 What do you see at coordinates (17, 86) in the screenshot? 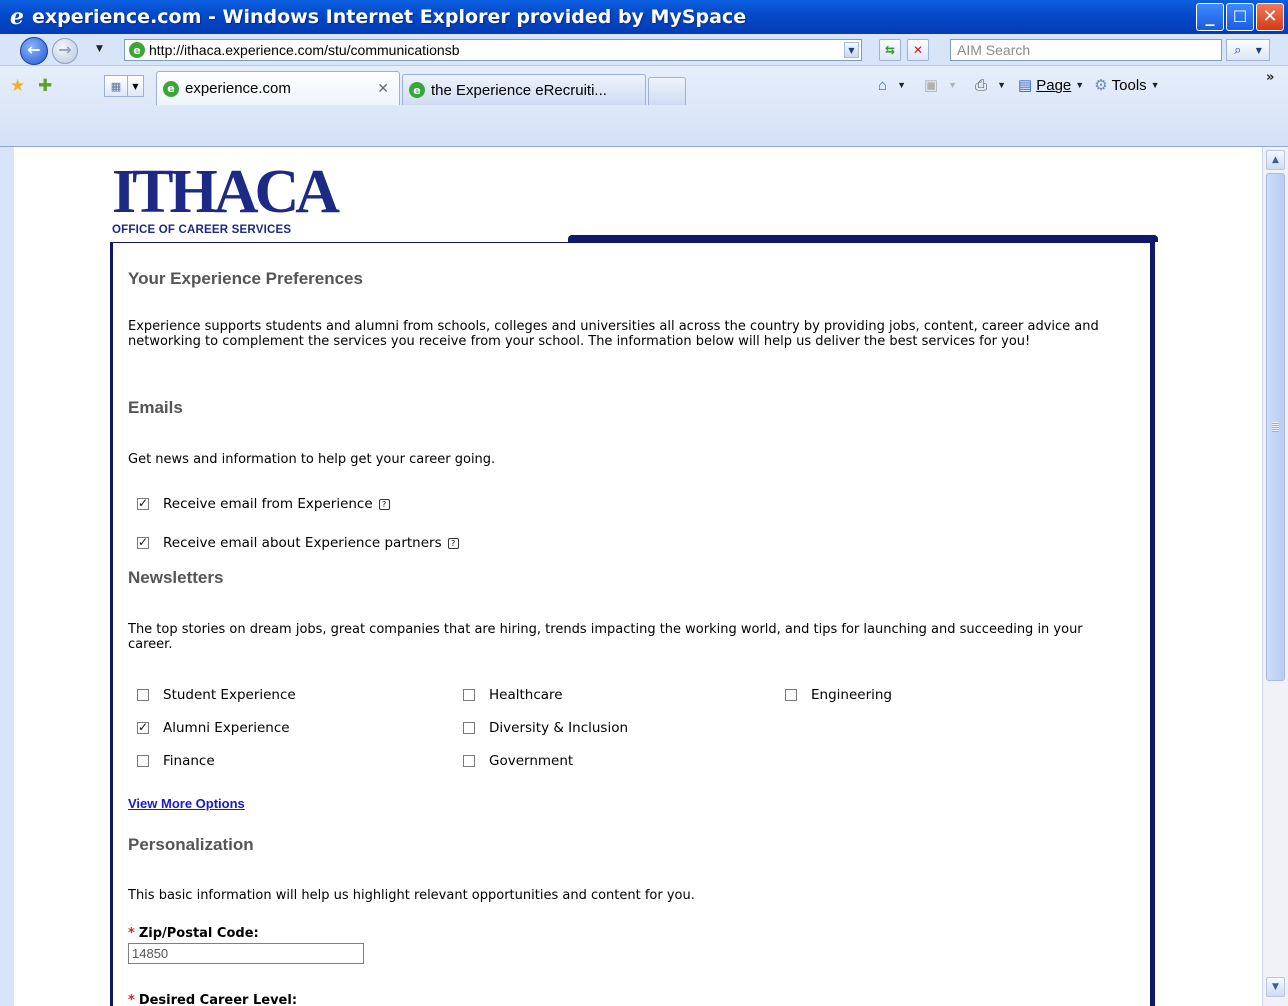
I see `favorites-star-icon: ★` at bounding box center [17, 86].